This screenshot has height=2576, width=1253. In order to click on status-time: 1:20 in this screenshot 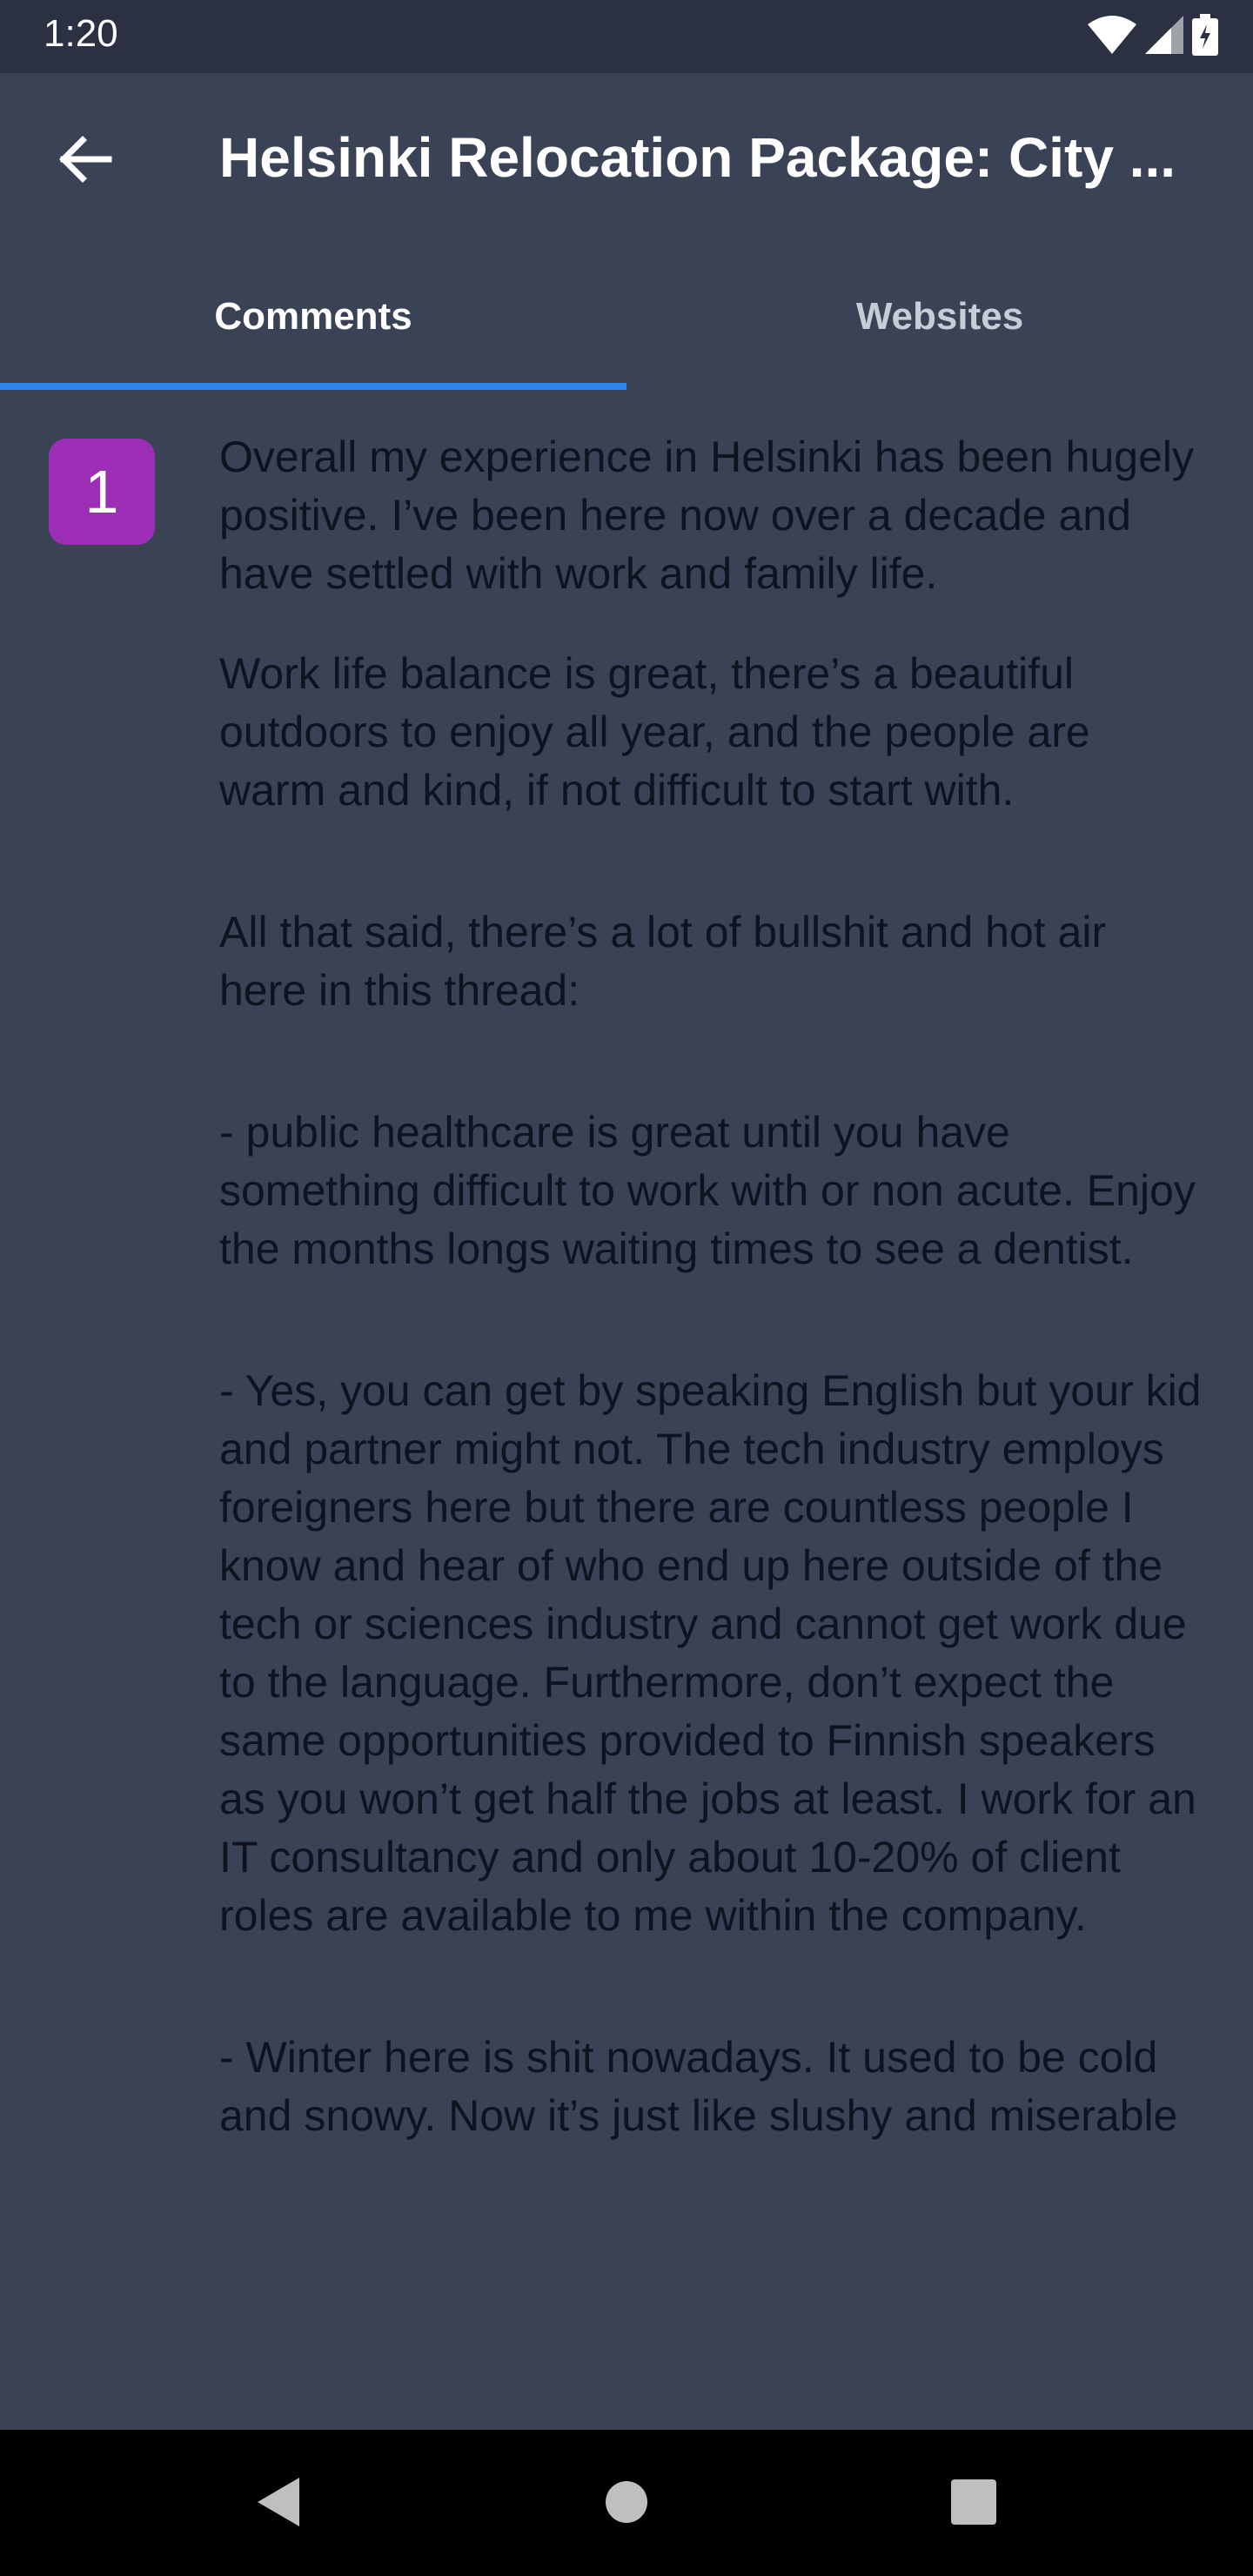, I will do `click(81, 34)`.